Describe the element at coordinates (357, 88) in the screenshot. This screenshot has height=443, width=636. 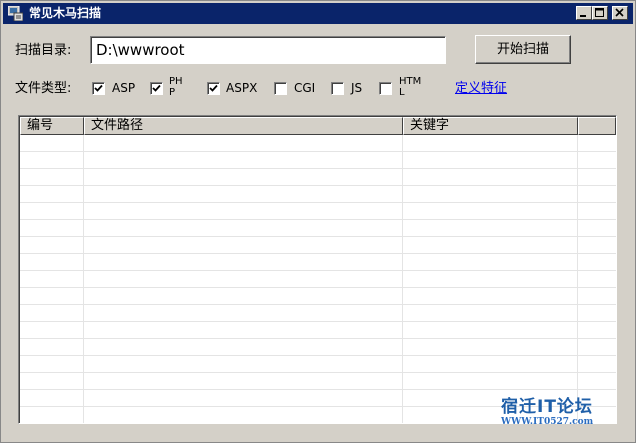
I see `checkbox-js-label: JS` at that location.